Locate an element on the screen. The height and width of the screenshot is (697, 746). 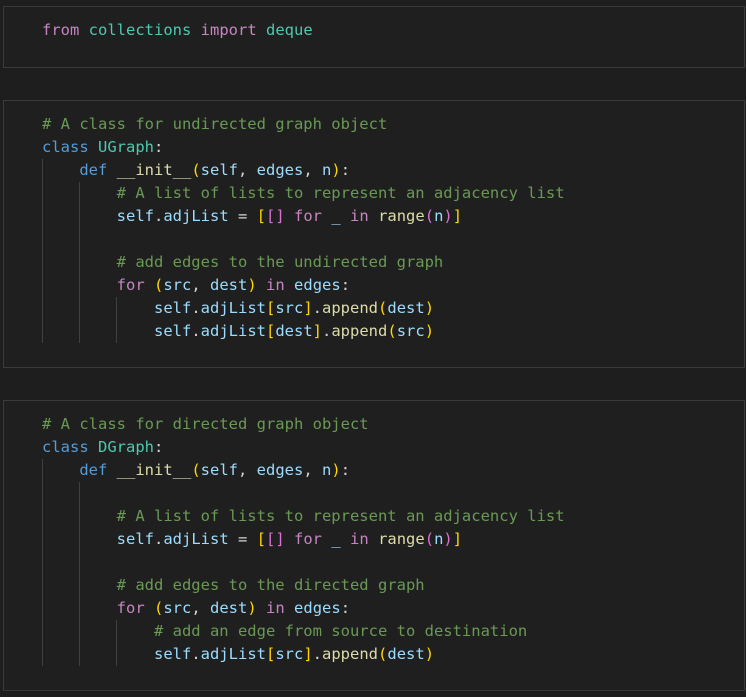
code-token: dest is located at coordinates (229, 285).